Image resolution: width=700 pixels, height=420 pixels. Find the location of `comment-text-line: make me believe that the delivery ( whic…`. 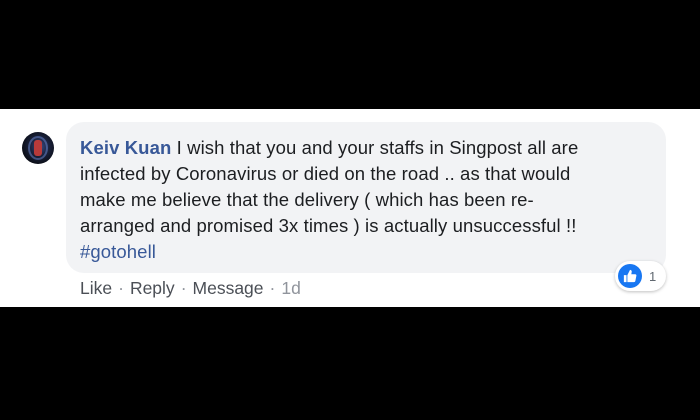

comment-text-line: make me believe that the delivery ( whic… is located at coordinates (307, 199).